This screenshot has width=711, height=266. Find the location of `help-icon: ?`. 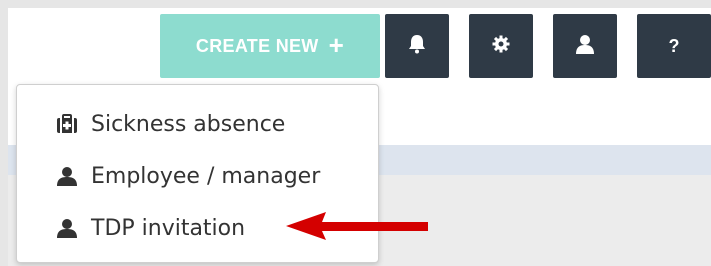

help-icon: ? is located at coordinates (674, 45).